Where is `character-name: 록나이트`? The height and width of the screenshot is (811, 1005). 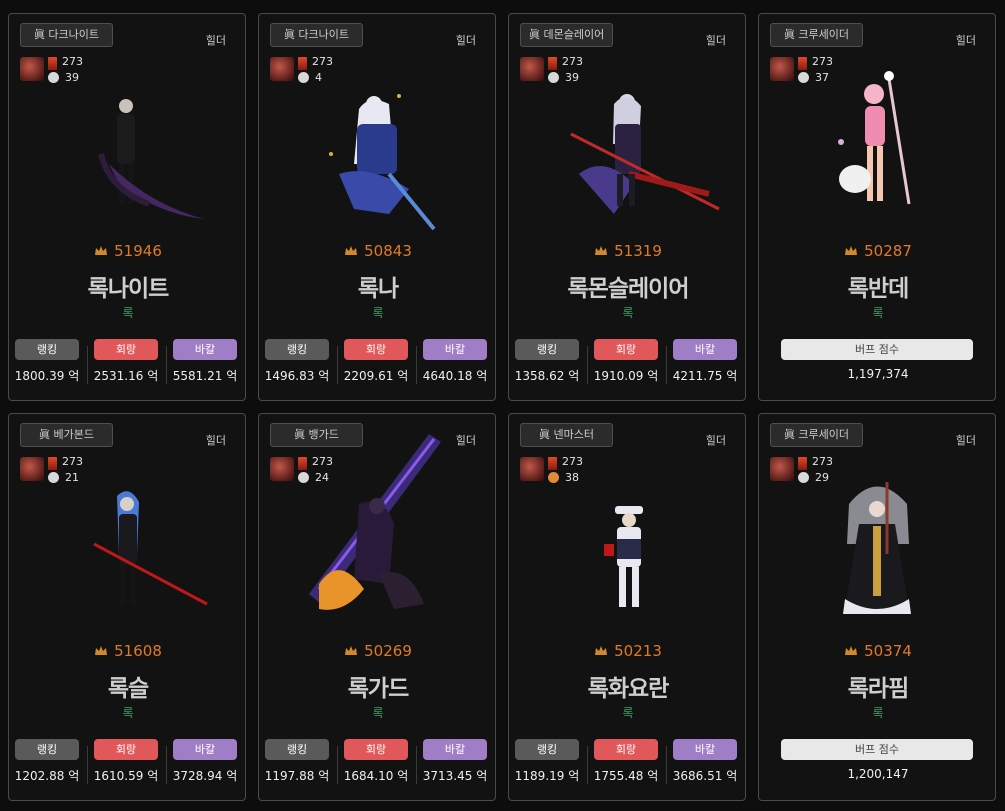
character-name: 록나이트 is located at coordinates (128, 286).